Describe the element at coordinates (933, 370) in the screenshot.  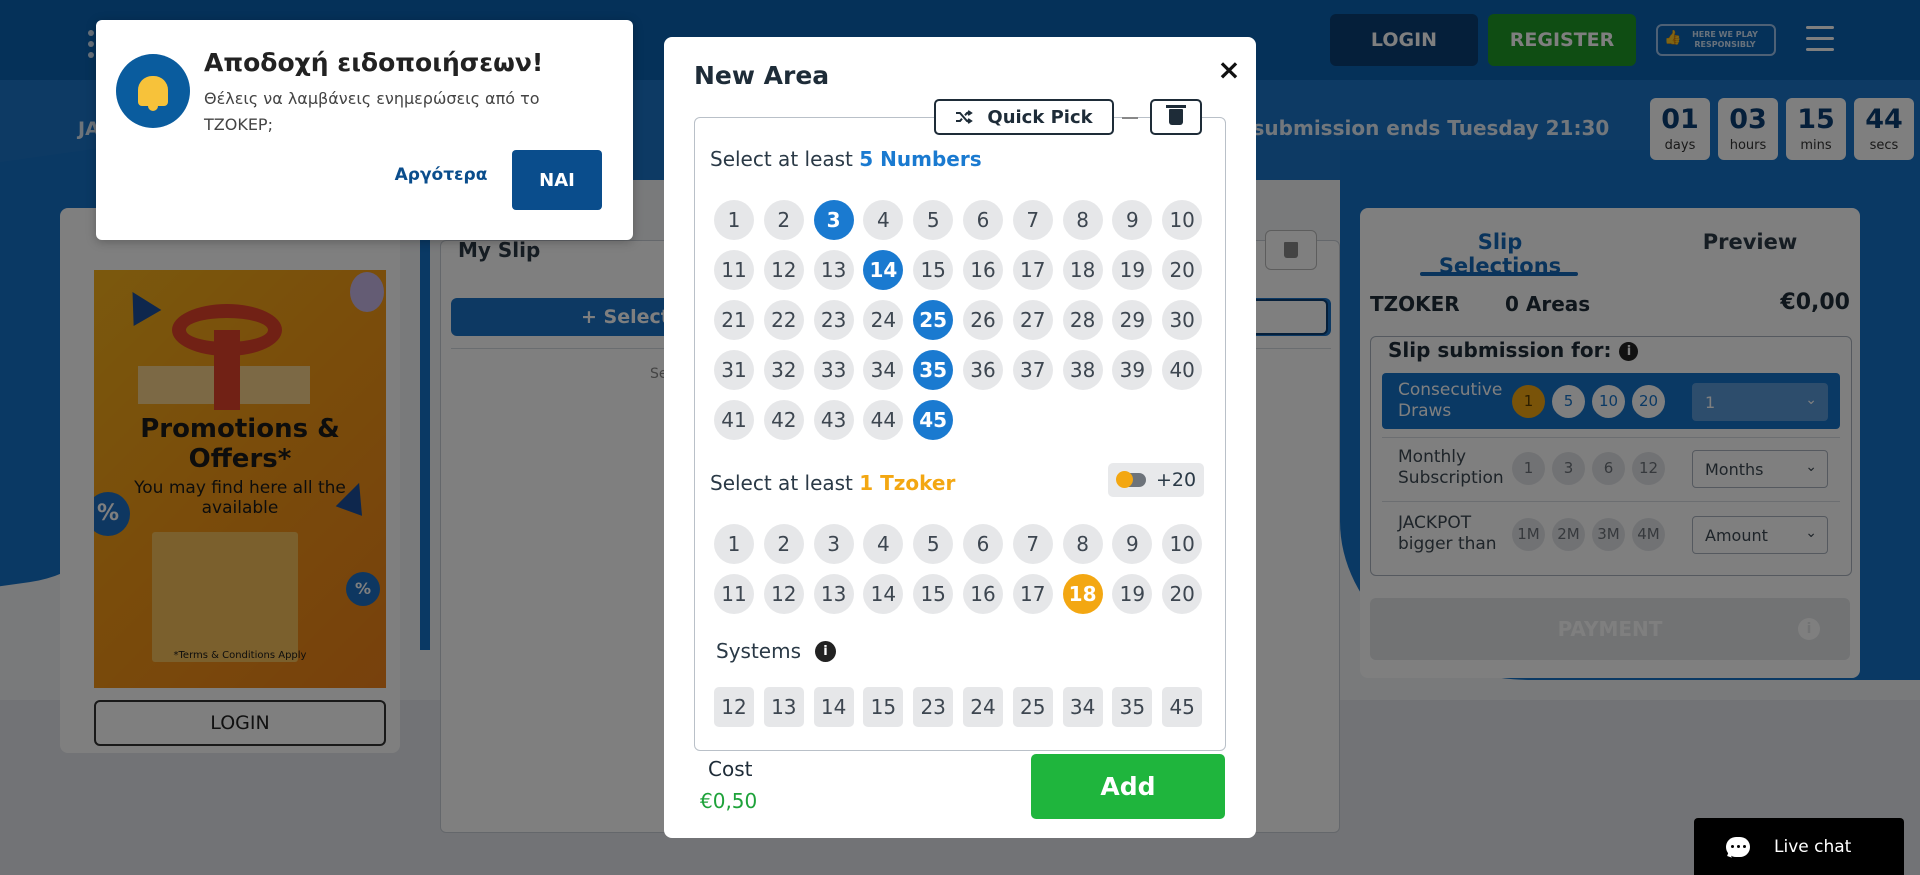
I see `number-ball-35: 35` at that location.